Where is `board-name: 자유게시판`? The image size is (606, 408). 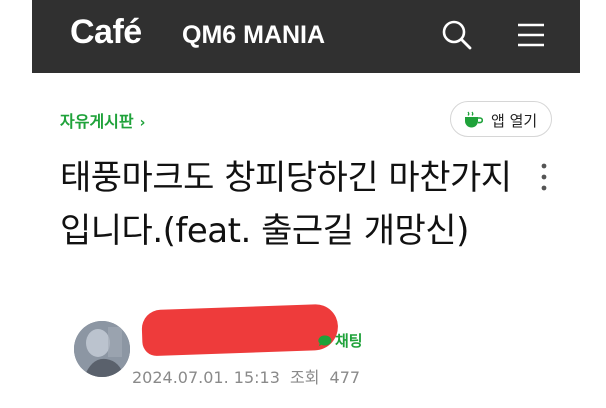 board-name: 자유게시판 is located at coordinates (97, 121).